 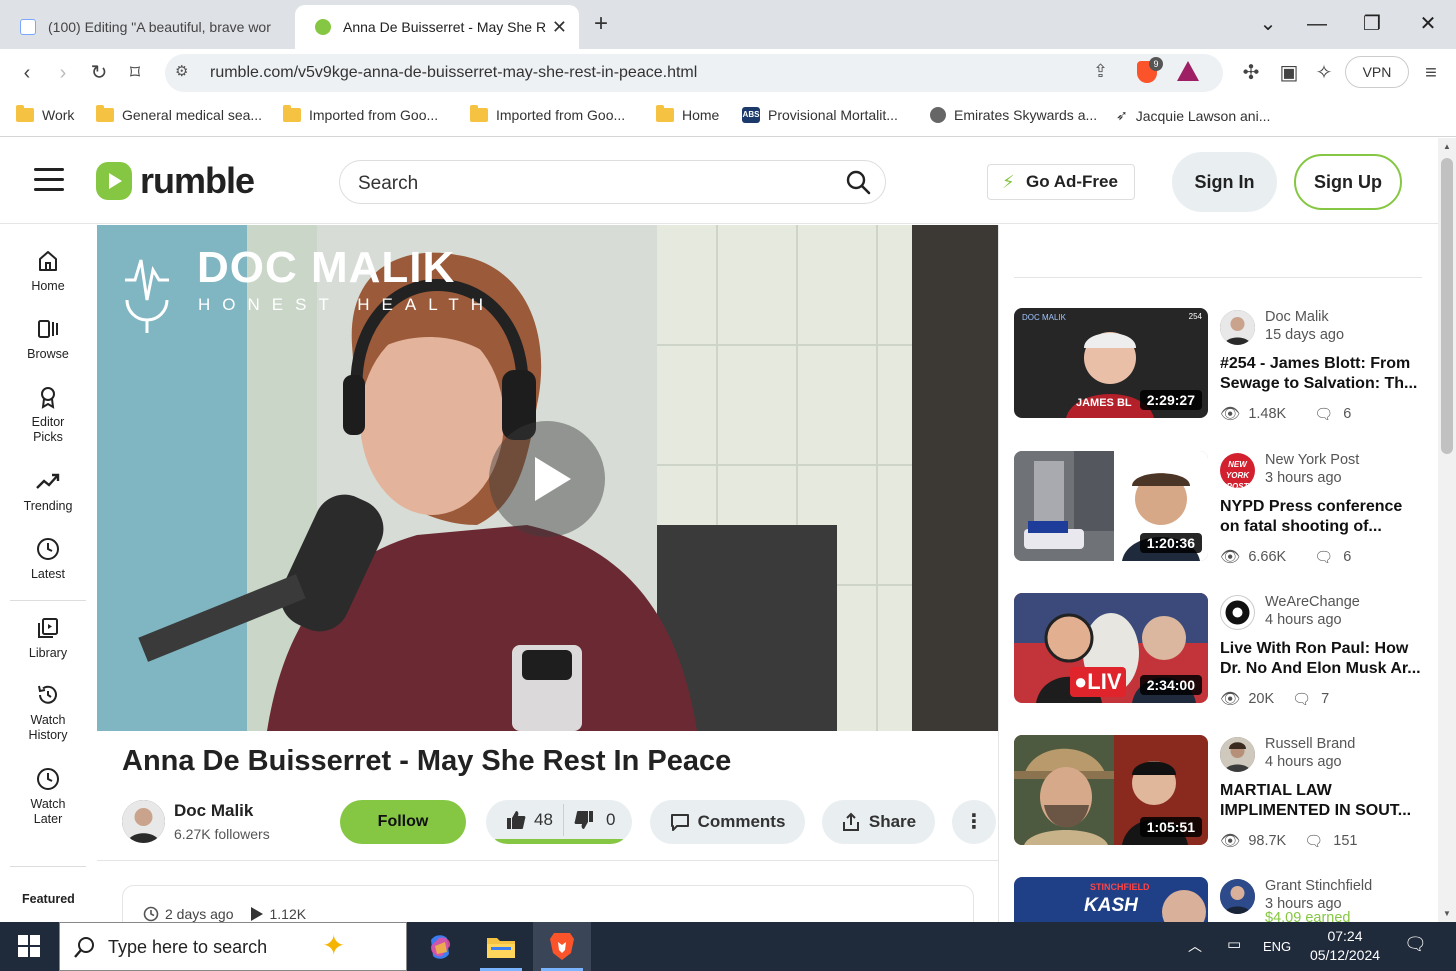 What do you see at coordinates (727, 822) in the screenshot?
I see `comments-button: Comments` at bounding box center [727, 822].